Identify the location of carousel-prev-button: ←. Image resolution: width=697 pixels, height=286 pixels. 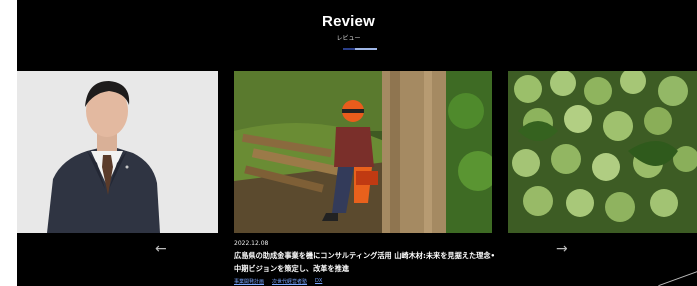
(161, 249).